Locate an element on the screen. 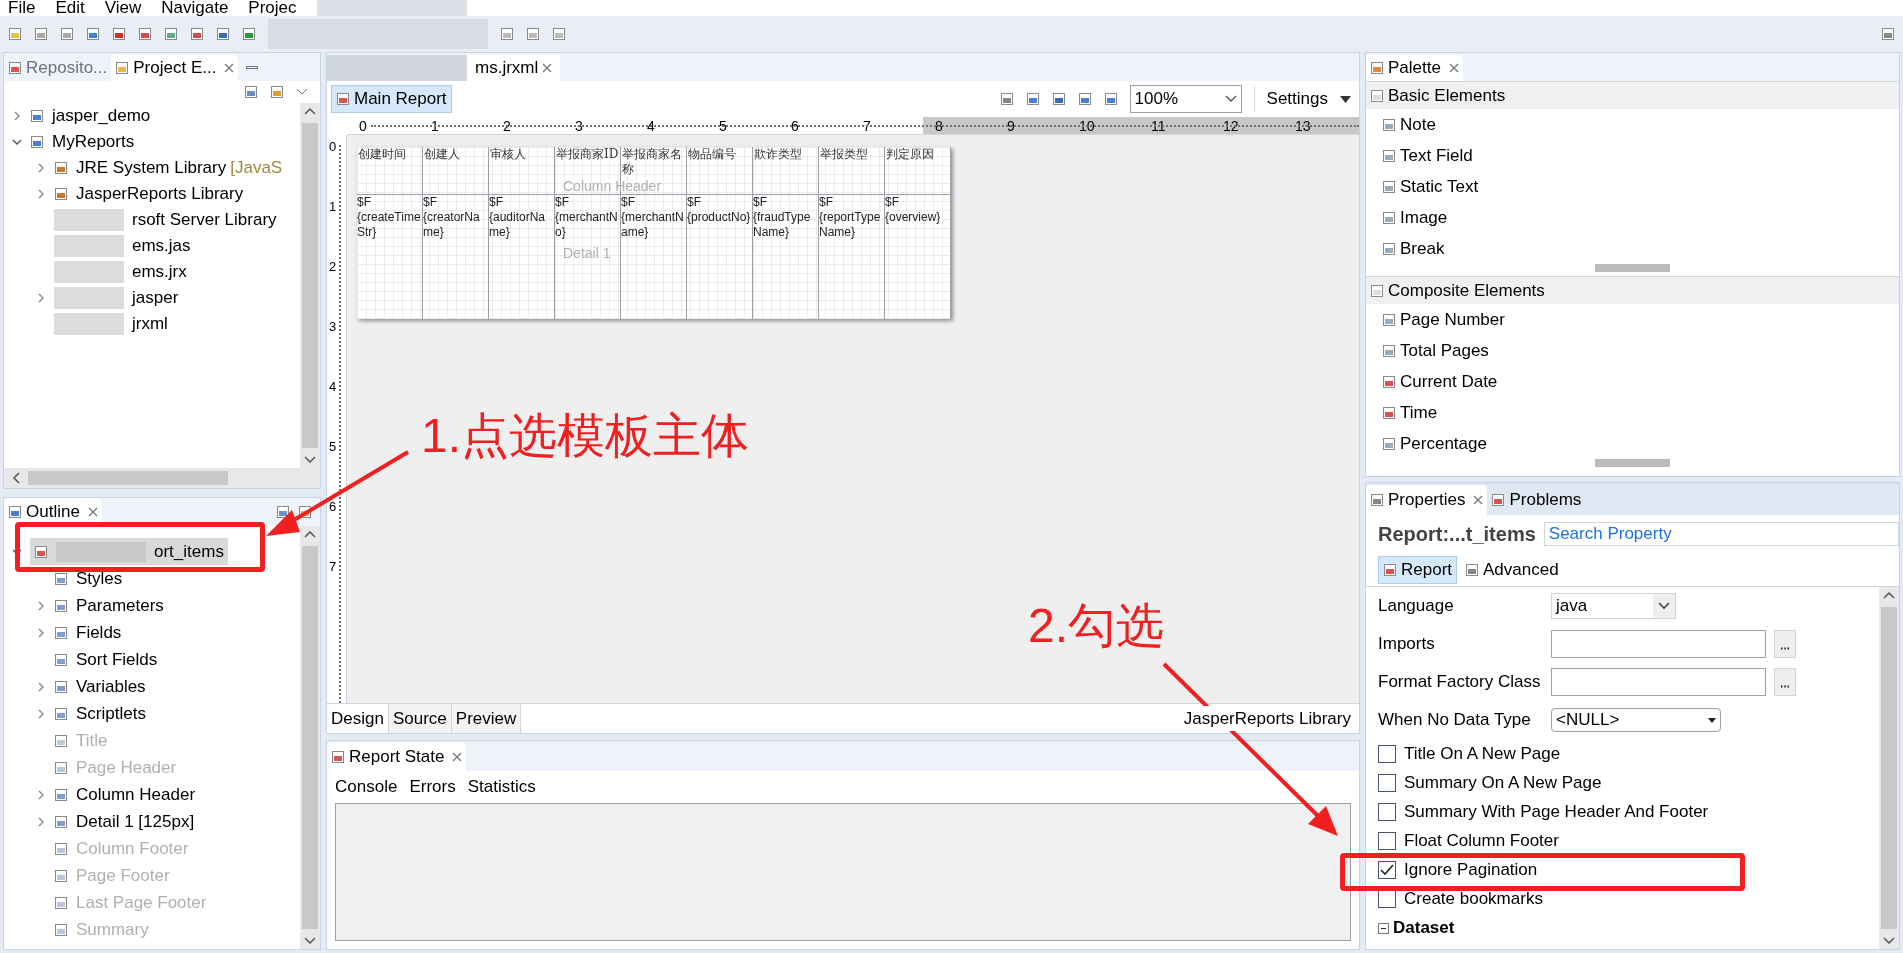  language-dropdown: java is located at coordinates (1613, 606).